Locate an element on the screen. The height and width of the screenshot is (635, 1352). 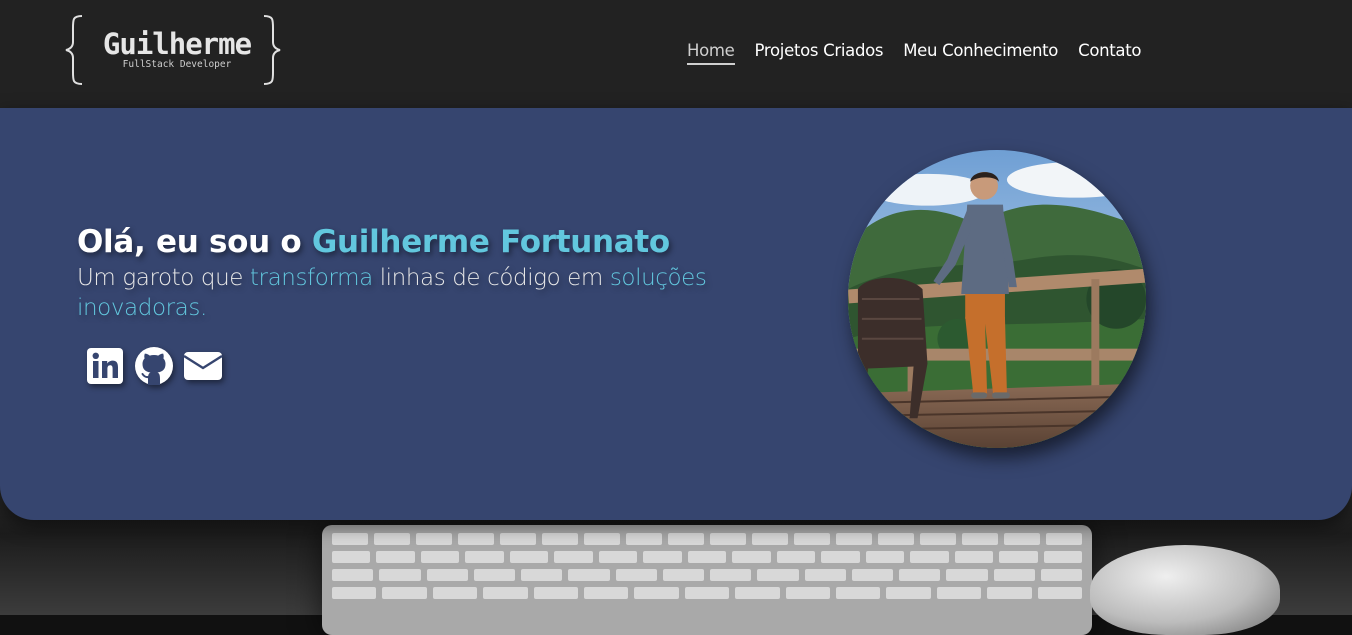
nav-projetos-criados: Projetos Criados is located at coordinates (819, 52).